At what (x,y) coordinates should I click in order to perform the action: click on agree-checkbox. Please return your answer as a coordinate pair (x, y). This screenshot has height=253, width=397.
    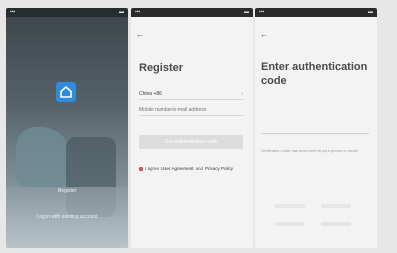
    Looking at the image, I should click on (141, 168).